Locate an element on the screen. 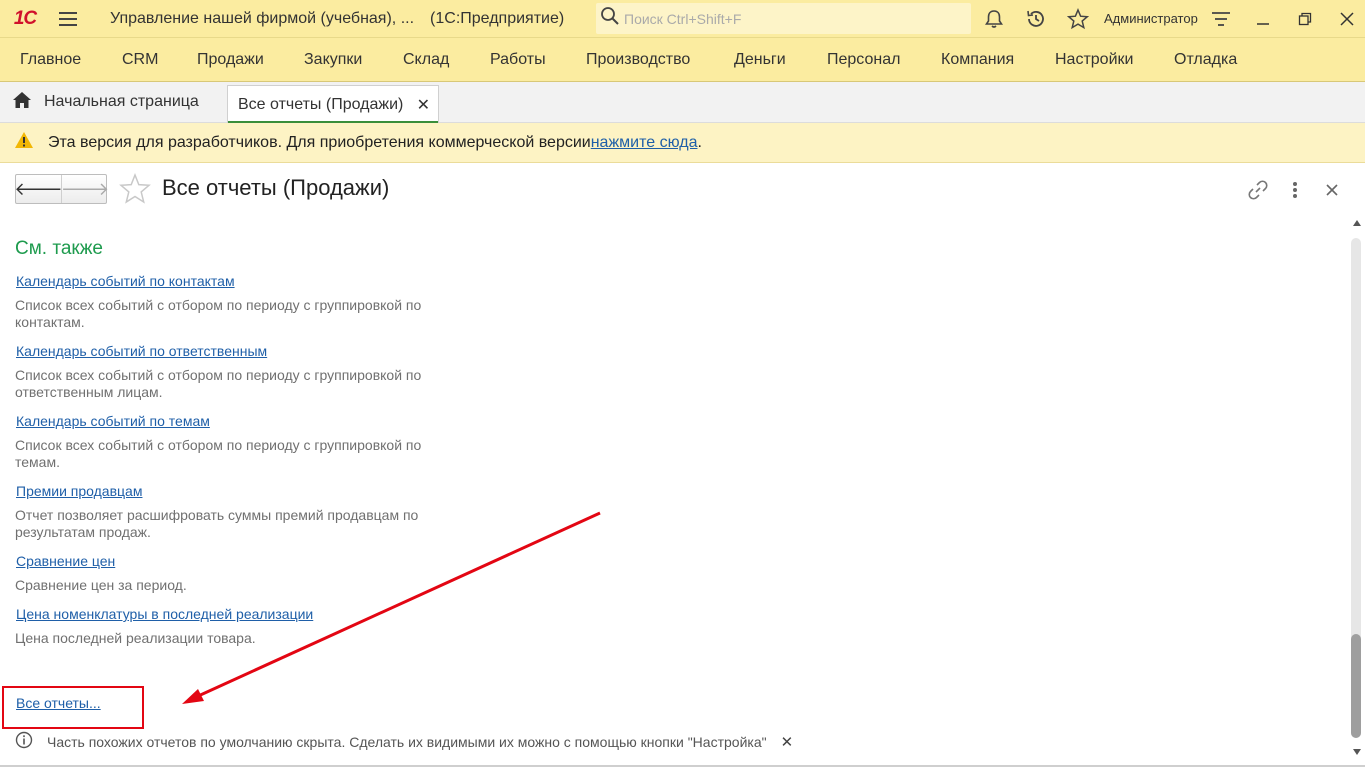  menu-item-production: Производство is located at coordinates (638, 60).